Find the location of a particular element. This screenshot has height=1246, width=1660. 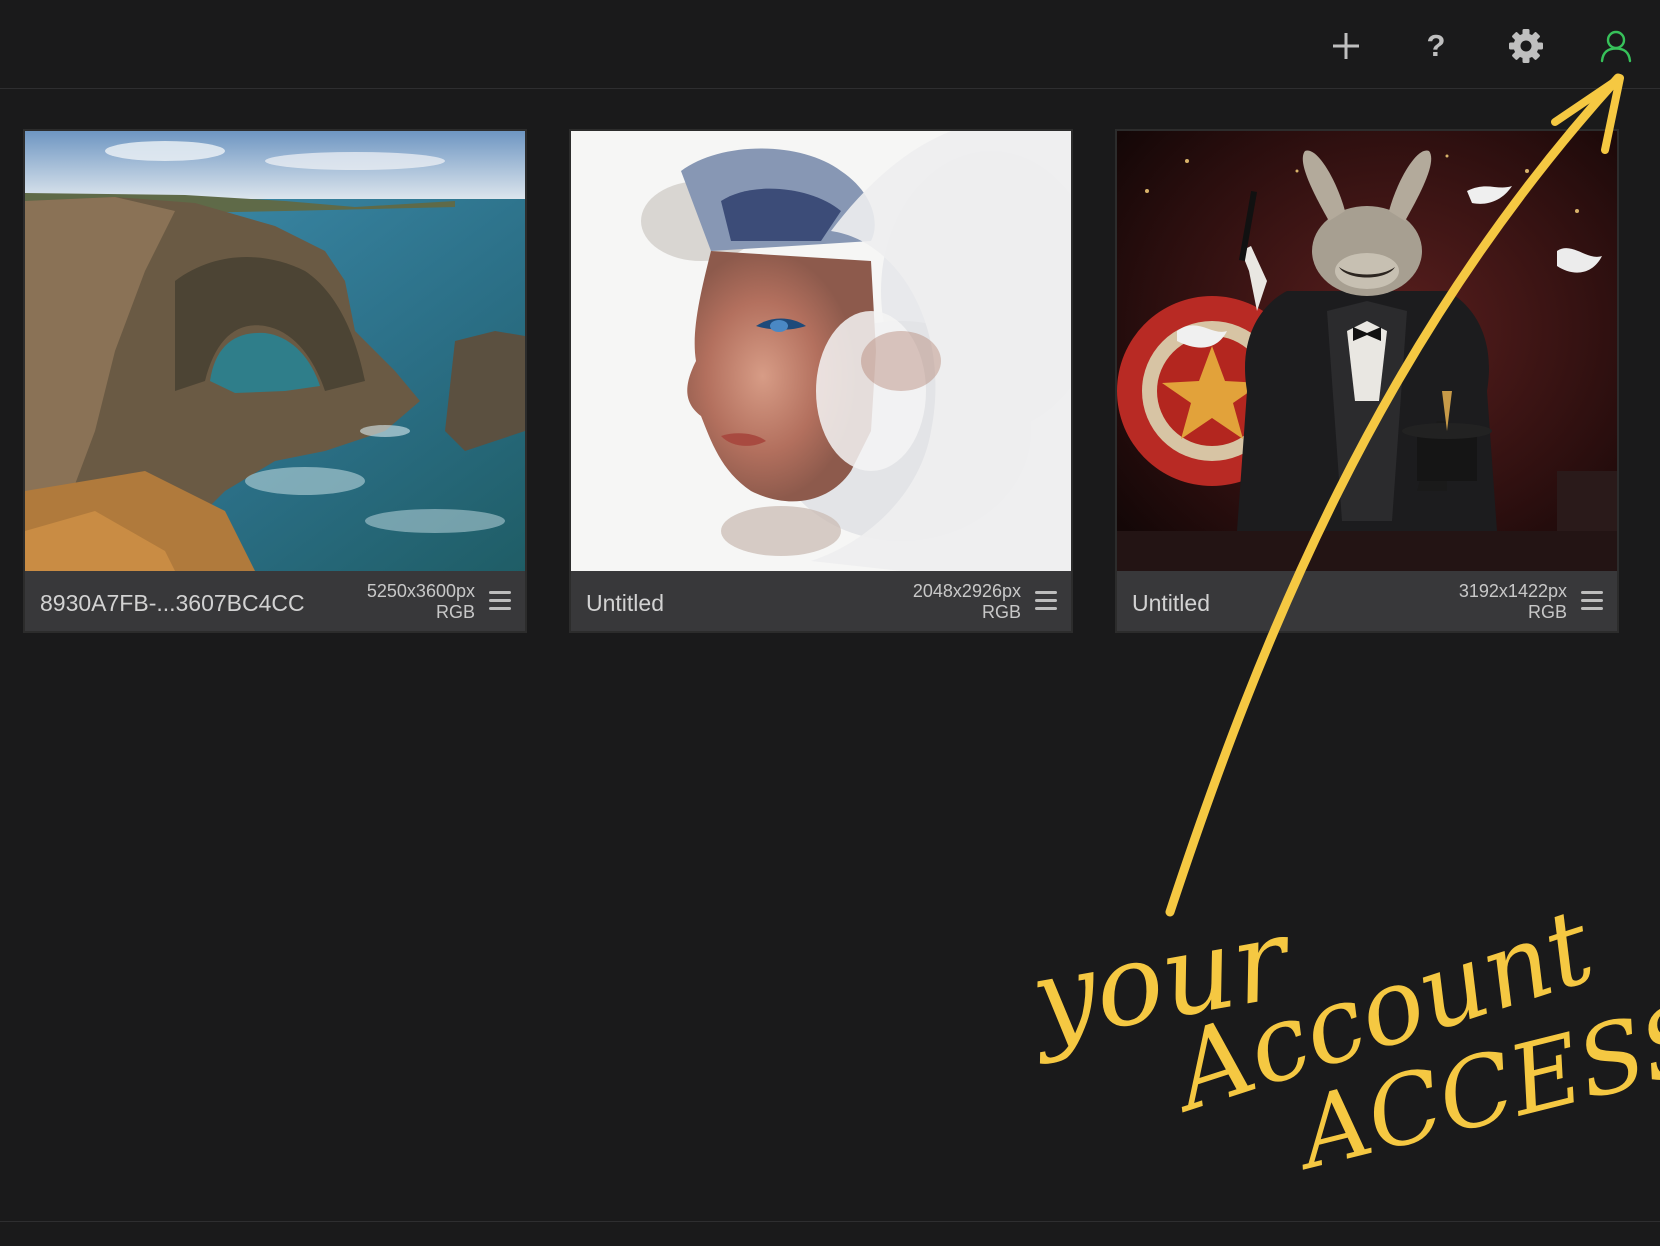

document-meta: 5250x3600px RGB is located at coordinates (421, 602).